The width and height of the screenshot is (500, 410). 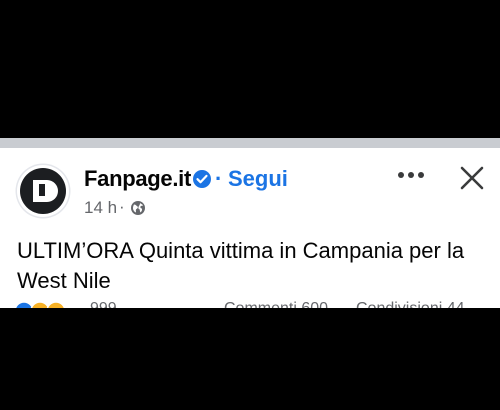 I want to click on post-time: 14 h, so click(x=100, y=208).